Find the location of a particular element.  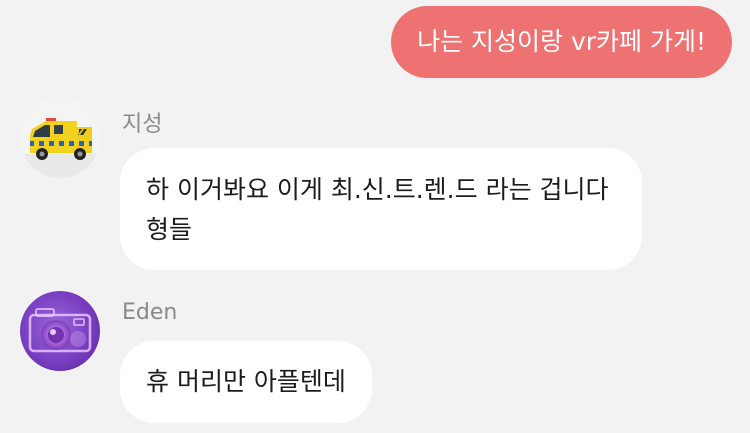

camera-avatar-icon is located at coordinates (60, 331).